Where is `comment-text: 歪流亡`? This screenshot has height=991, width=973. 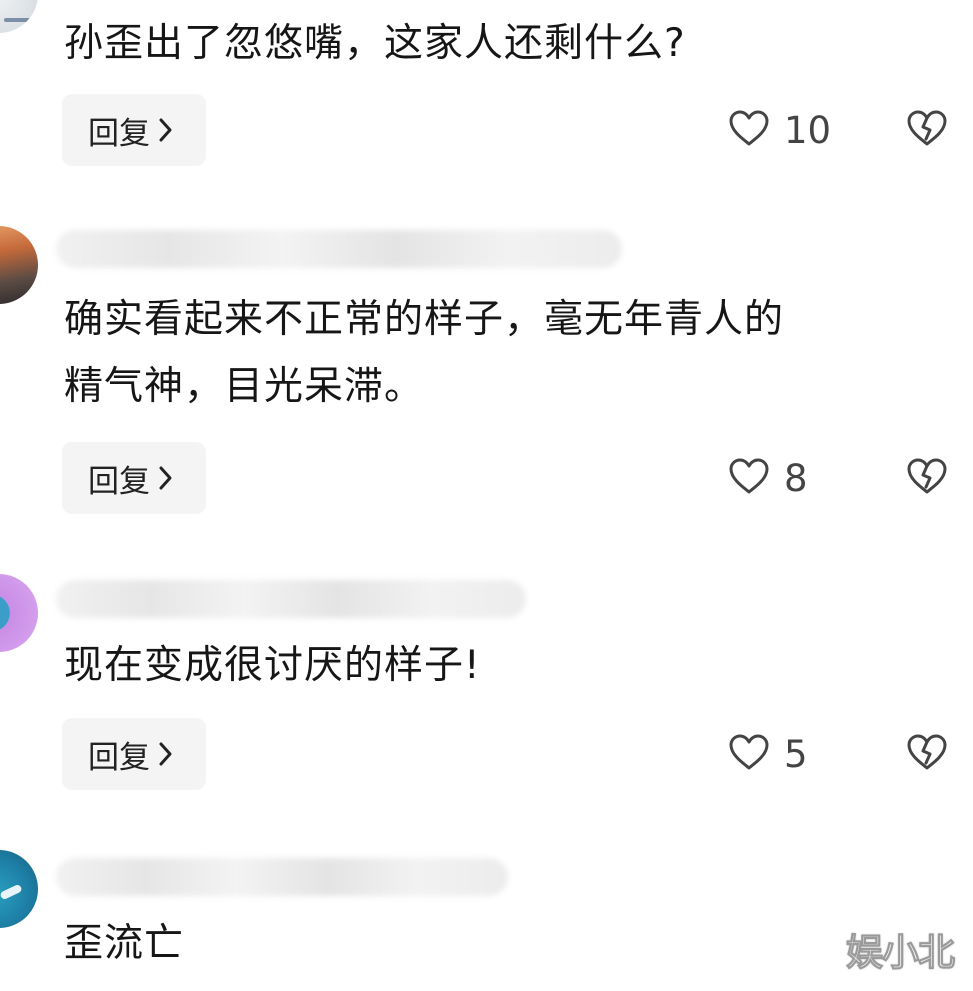
comment-text: 歪流亡 is located at coordinates (124, 943).